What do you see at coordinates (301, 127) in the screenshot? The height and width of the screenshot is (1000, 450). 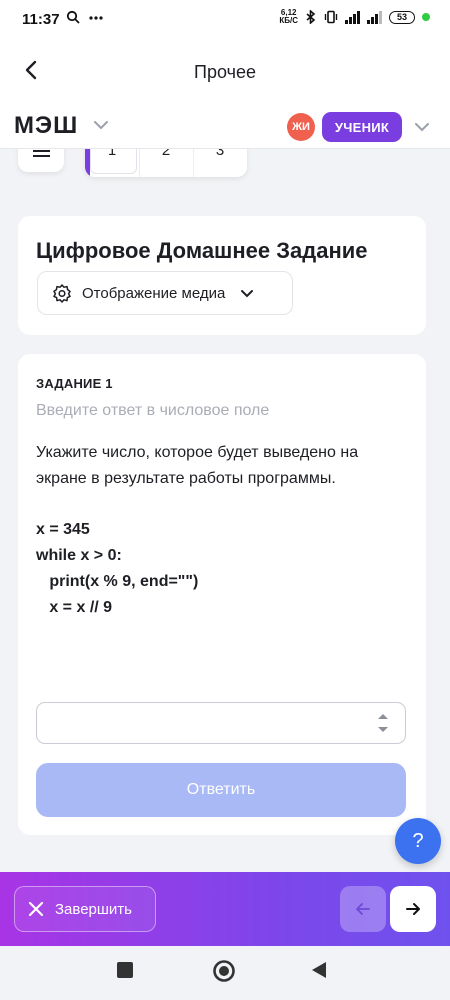 I see `avatar-overlay: ЖИ` at bounding box center [301, 127].